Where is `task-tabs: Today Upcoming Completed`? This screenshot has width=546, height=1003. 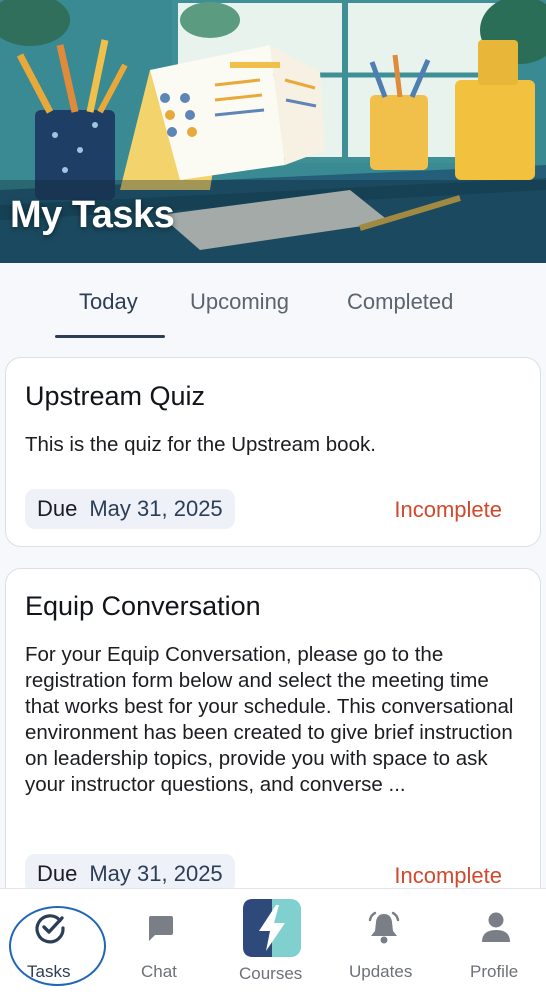
task-tabs: Today Upcoming Completed is located at coordinates (273, 303).